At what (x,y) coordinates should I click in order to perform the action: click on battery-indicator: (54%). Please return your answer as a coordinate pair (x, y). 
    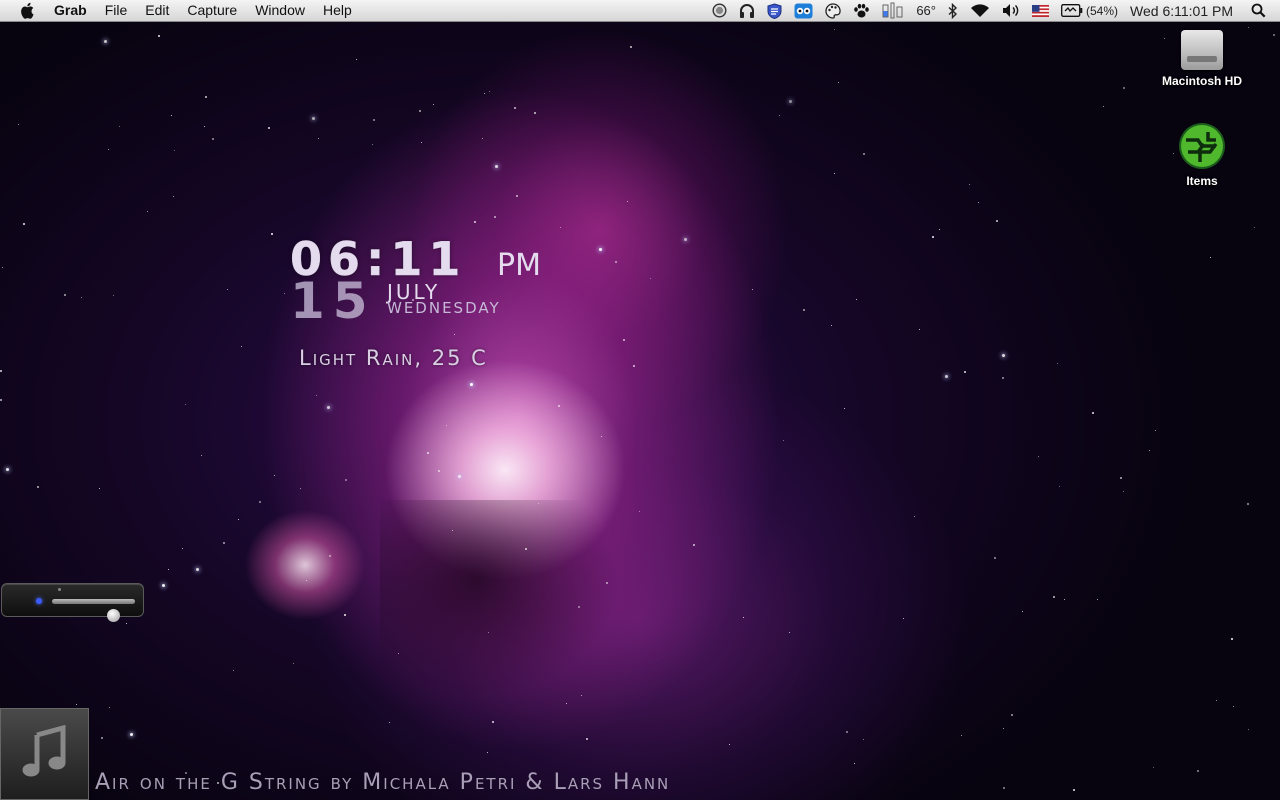
    Looking at the image, I should click on (1089, 10).